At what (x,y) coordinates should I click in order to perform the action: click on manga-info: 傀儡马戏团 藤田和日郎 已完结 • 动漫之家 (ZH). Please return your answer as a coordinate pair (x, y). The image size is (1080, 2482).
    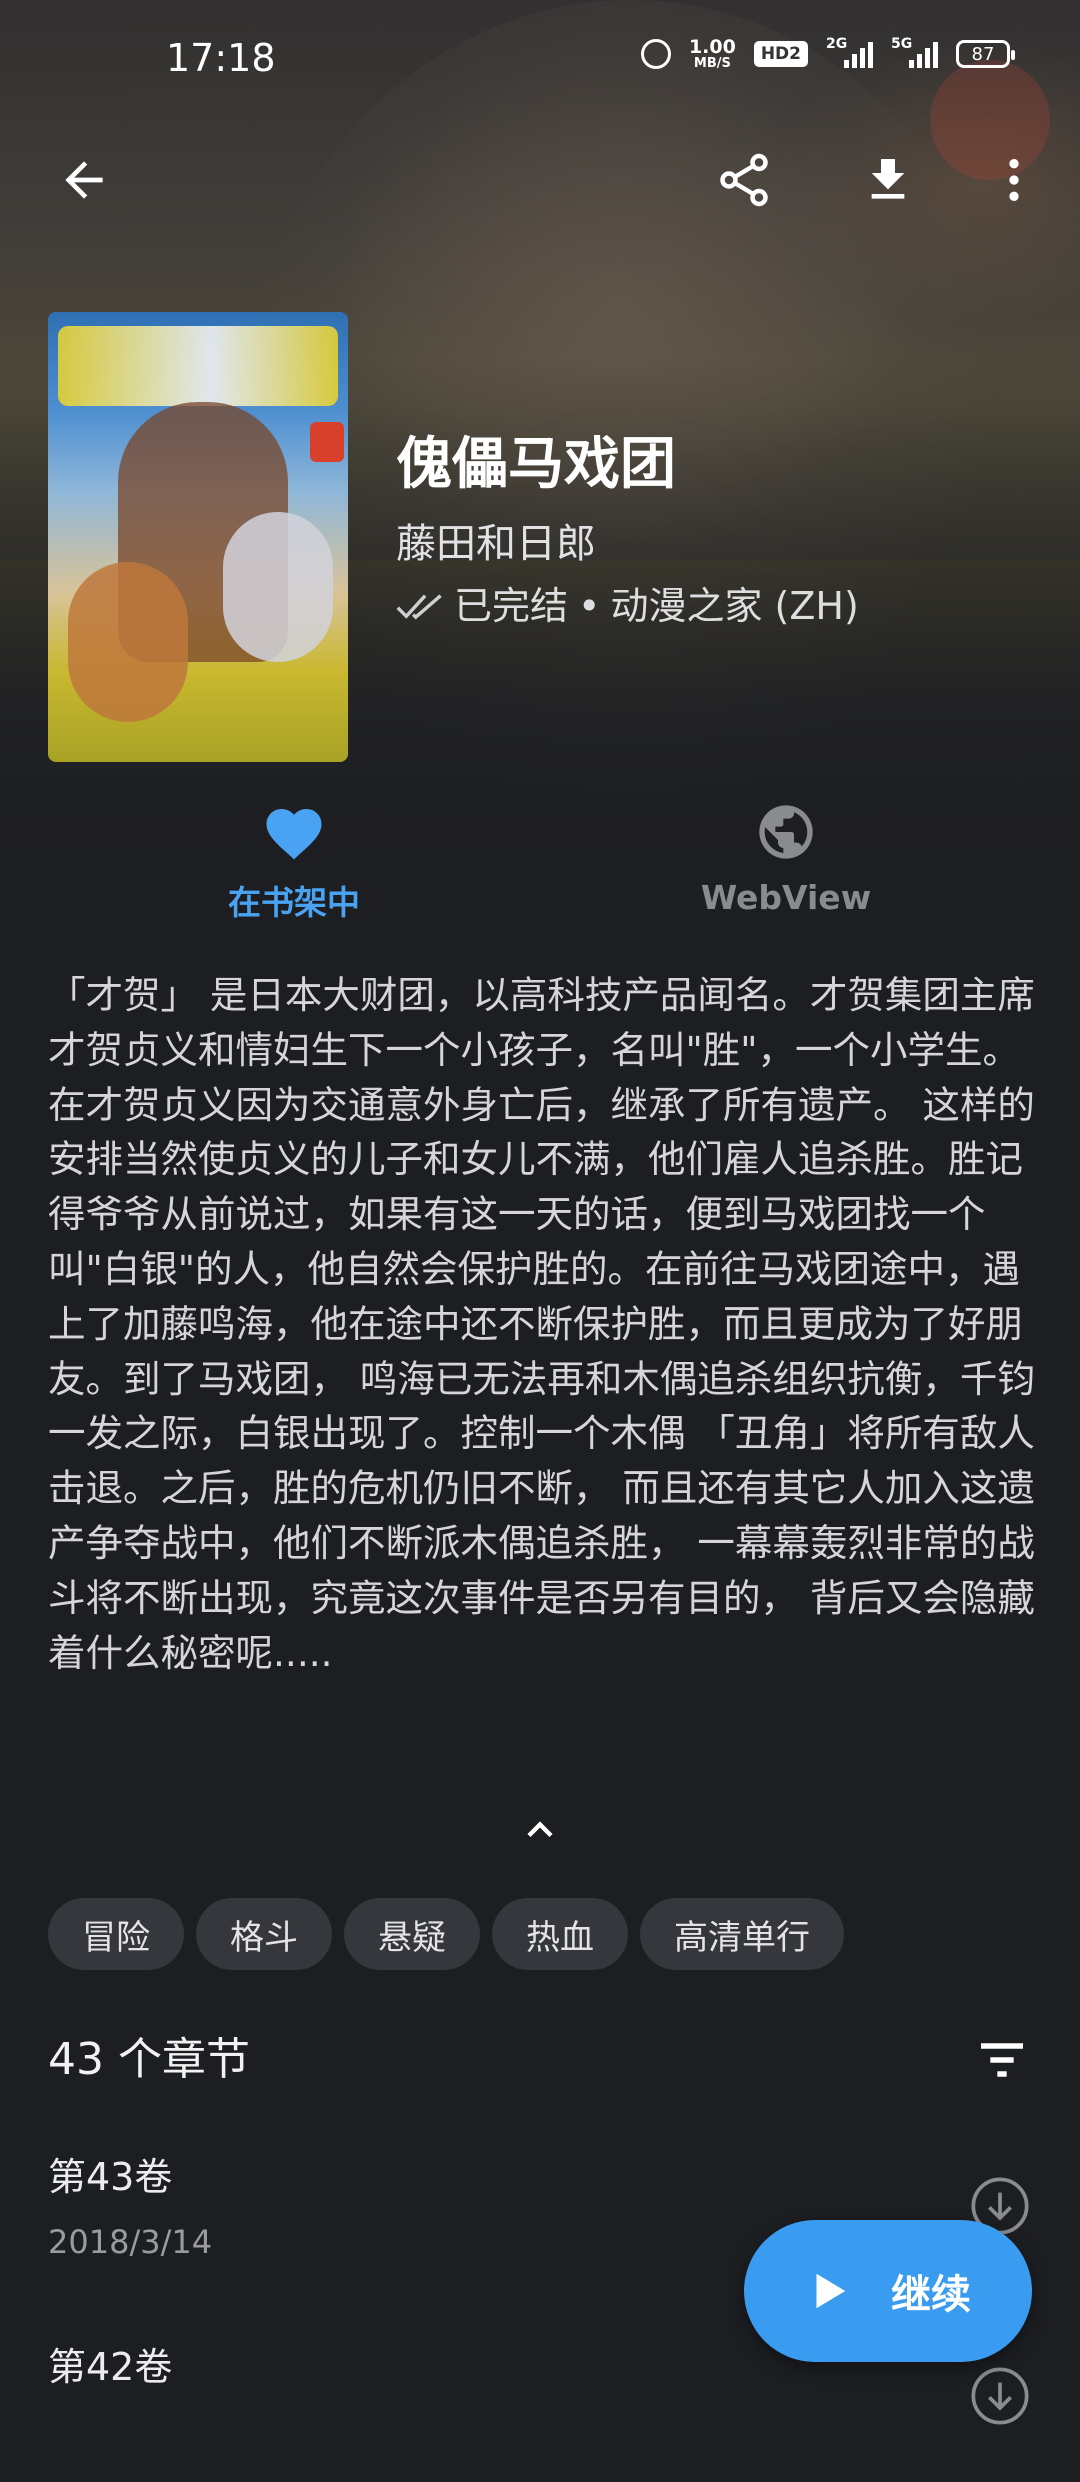
    Looking at the image, I should click on (627, 531).